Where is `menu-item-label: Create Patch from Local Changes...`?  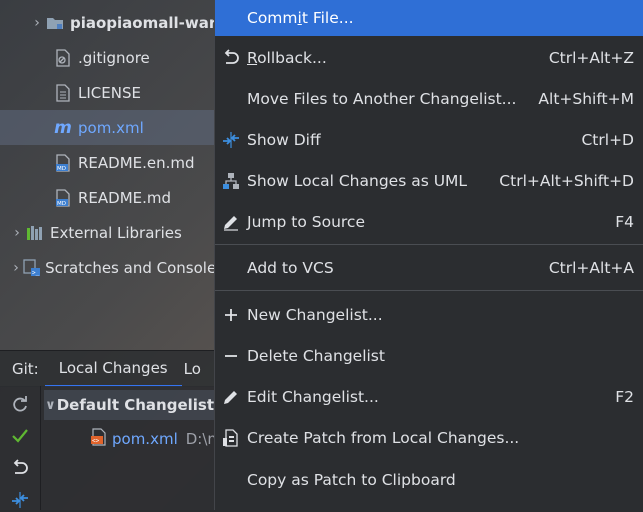
menu-item-label: Create Patch from Local Changes... is located at coordinates (383, 438).